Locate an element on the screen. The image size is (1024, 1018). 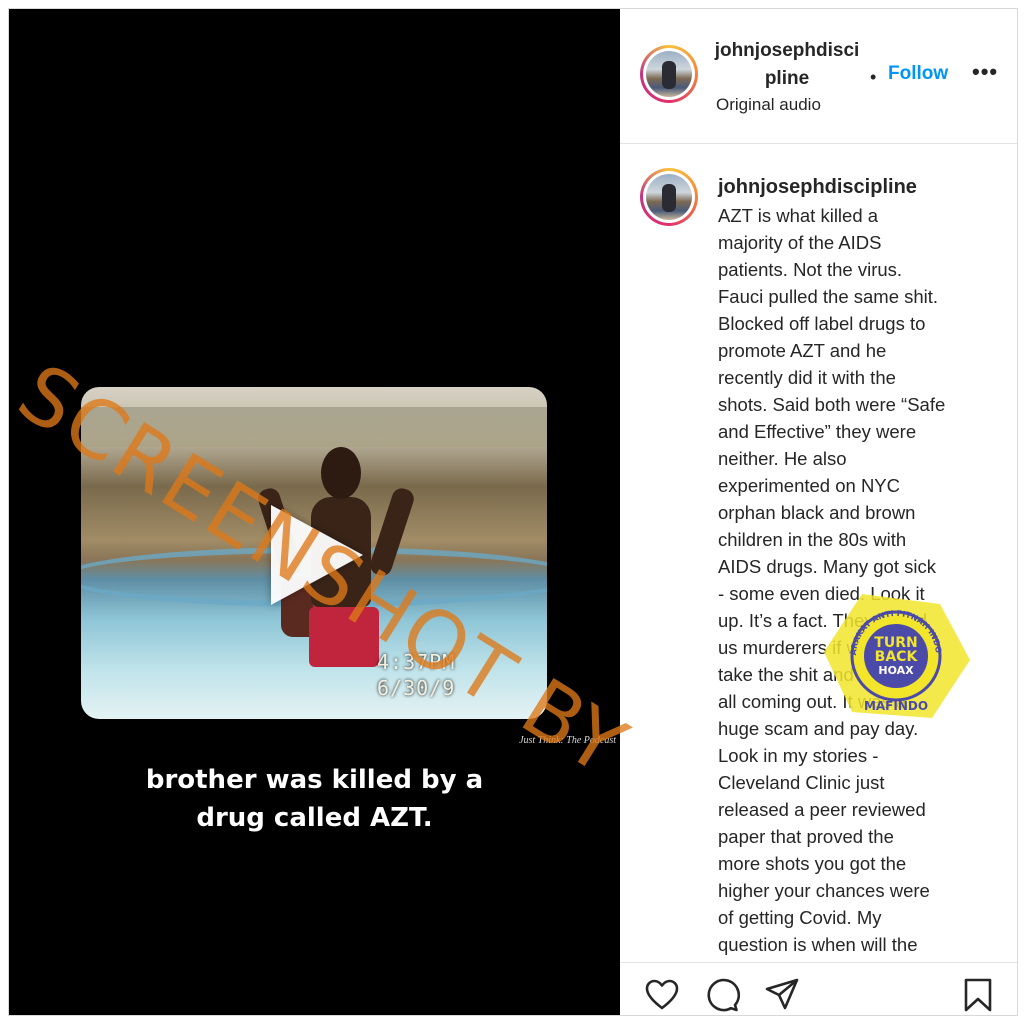
action-bar is located at coordinates (818, 988).